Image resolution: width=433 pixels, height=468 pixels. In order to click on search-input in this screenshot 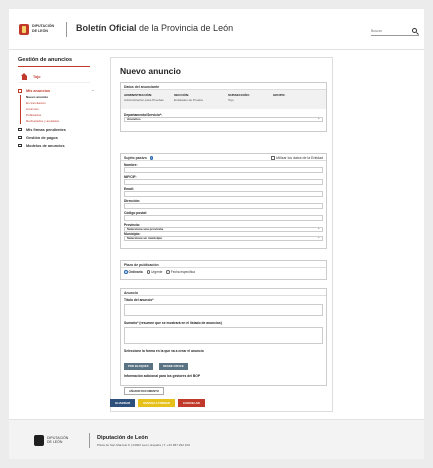, I will do `click(390, 31)`.